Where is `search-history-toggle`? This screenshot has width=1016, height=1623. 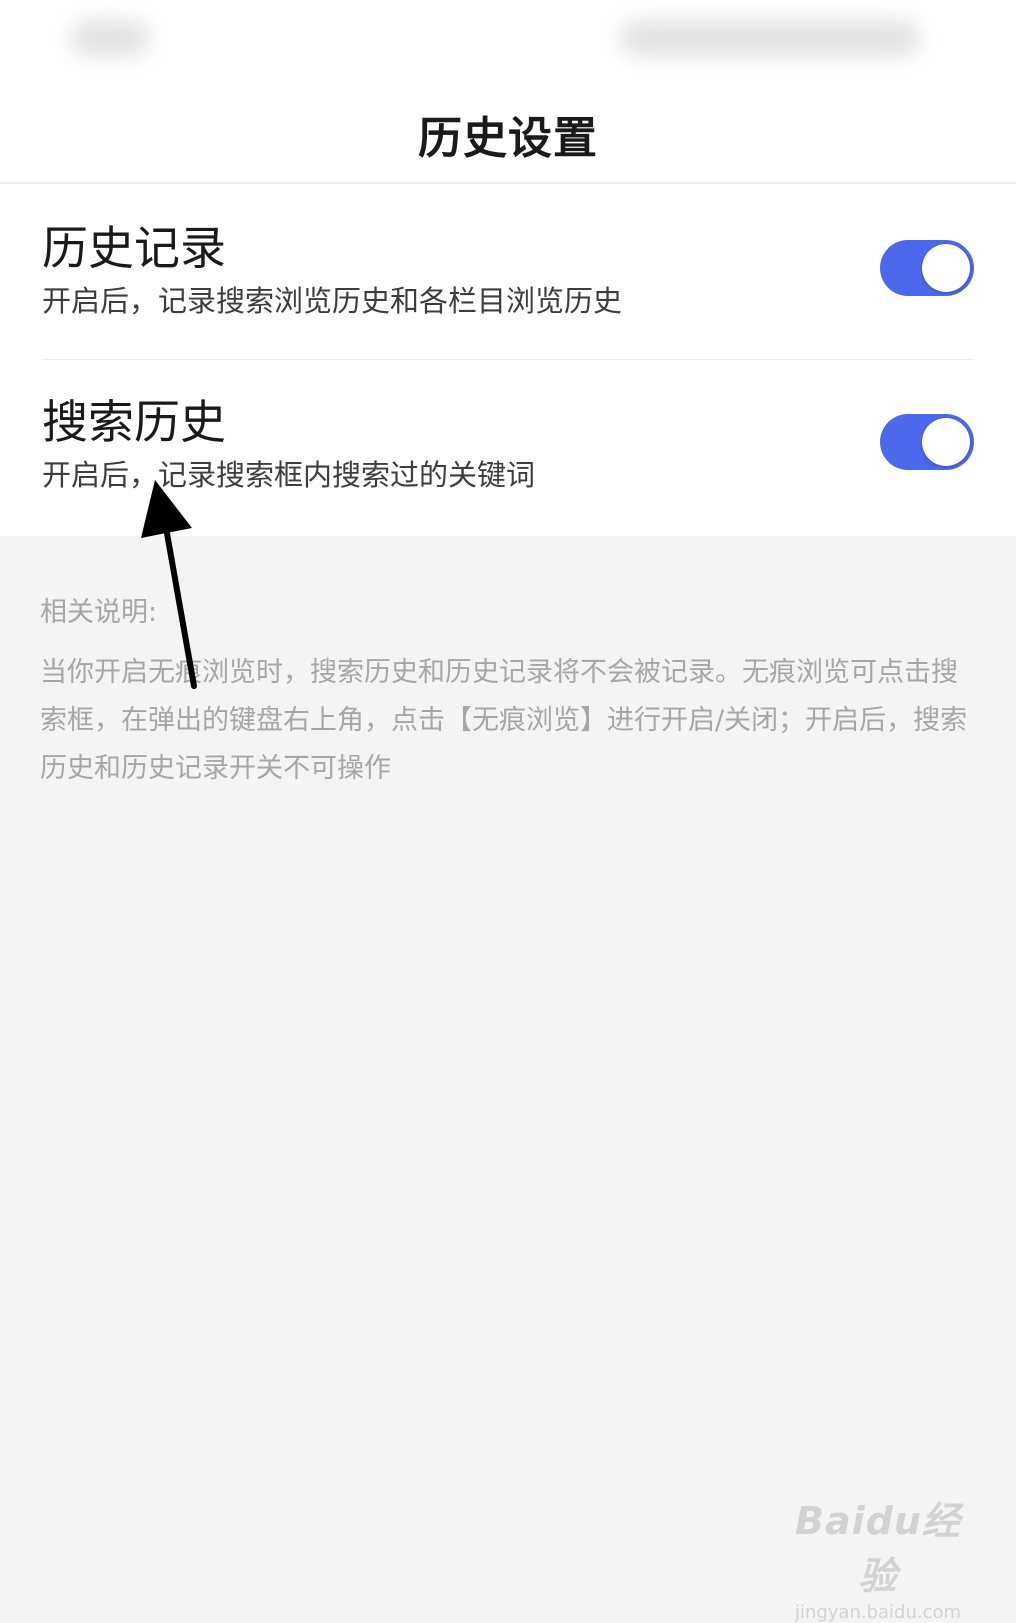 search-history-toggle is located at coordinates (927, 442).